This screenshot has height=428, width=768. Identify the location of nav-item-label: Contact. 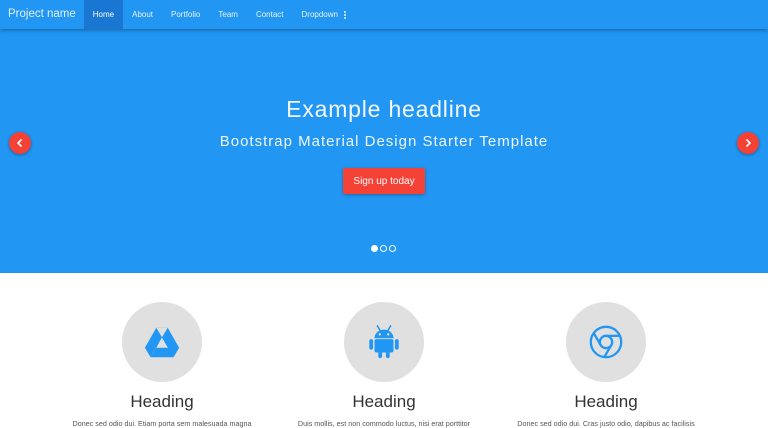
(269, 14).